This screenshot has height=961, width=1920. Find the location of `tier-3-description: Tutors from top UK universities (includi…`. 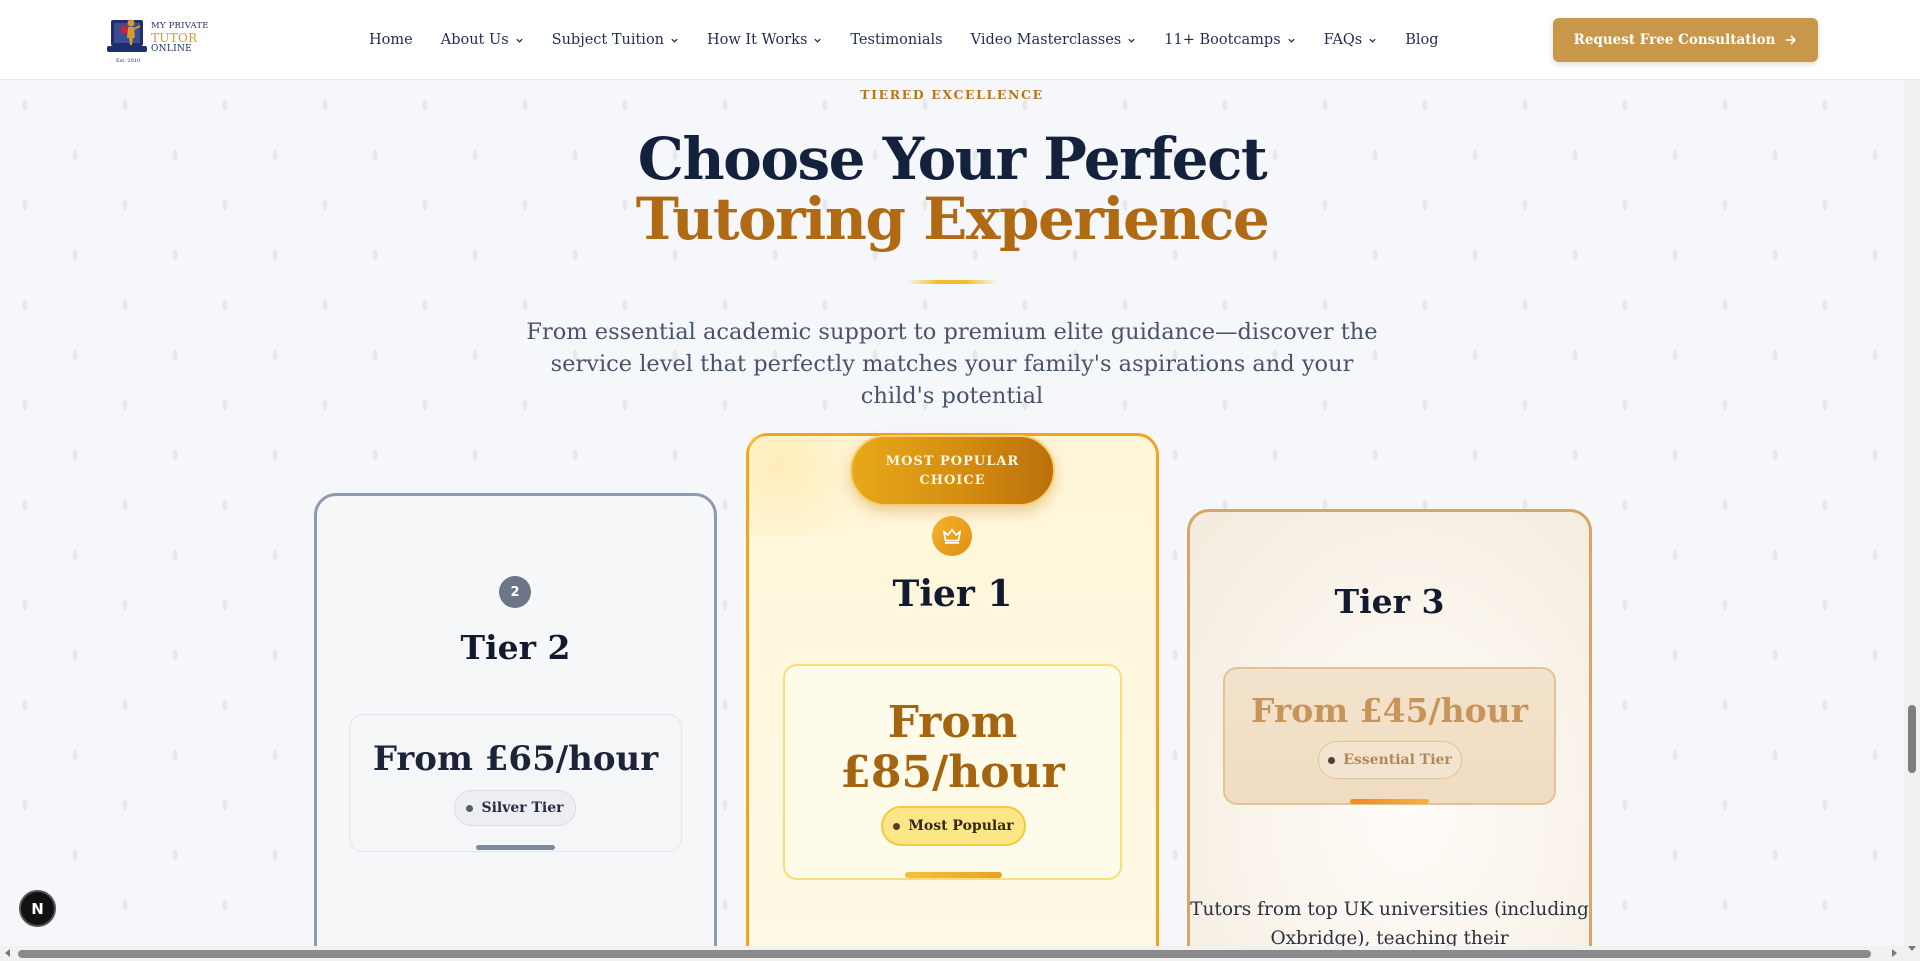

tier-3-description: Tutors from top UK universities (includi… is located at coordinates (1389, 924).